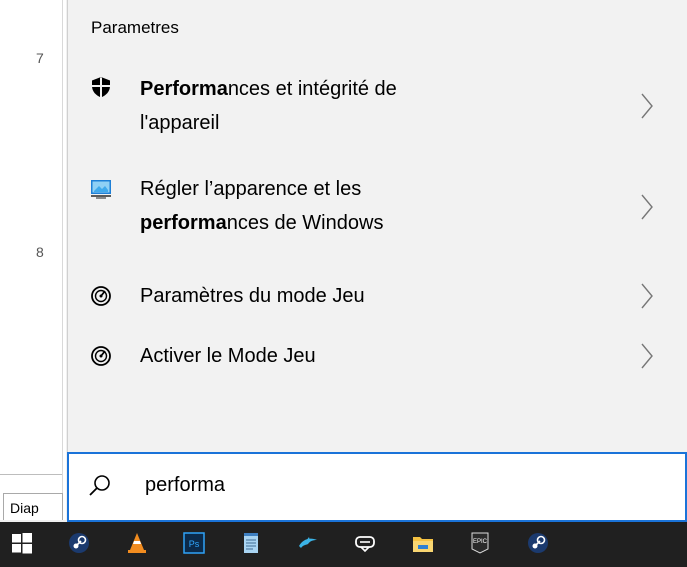  I want to click on row-number: 8, so click(40, 252).